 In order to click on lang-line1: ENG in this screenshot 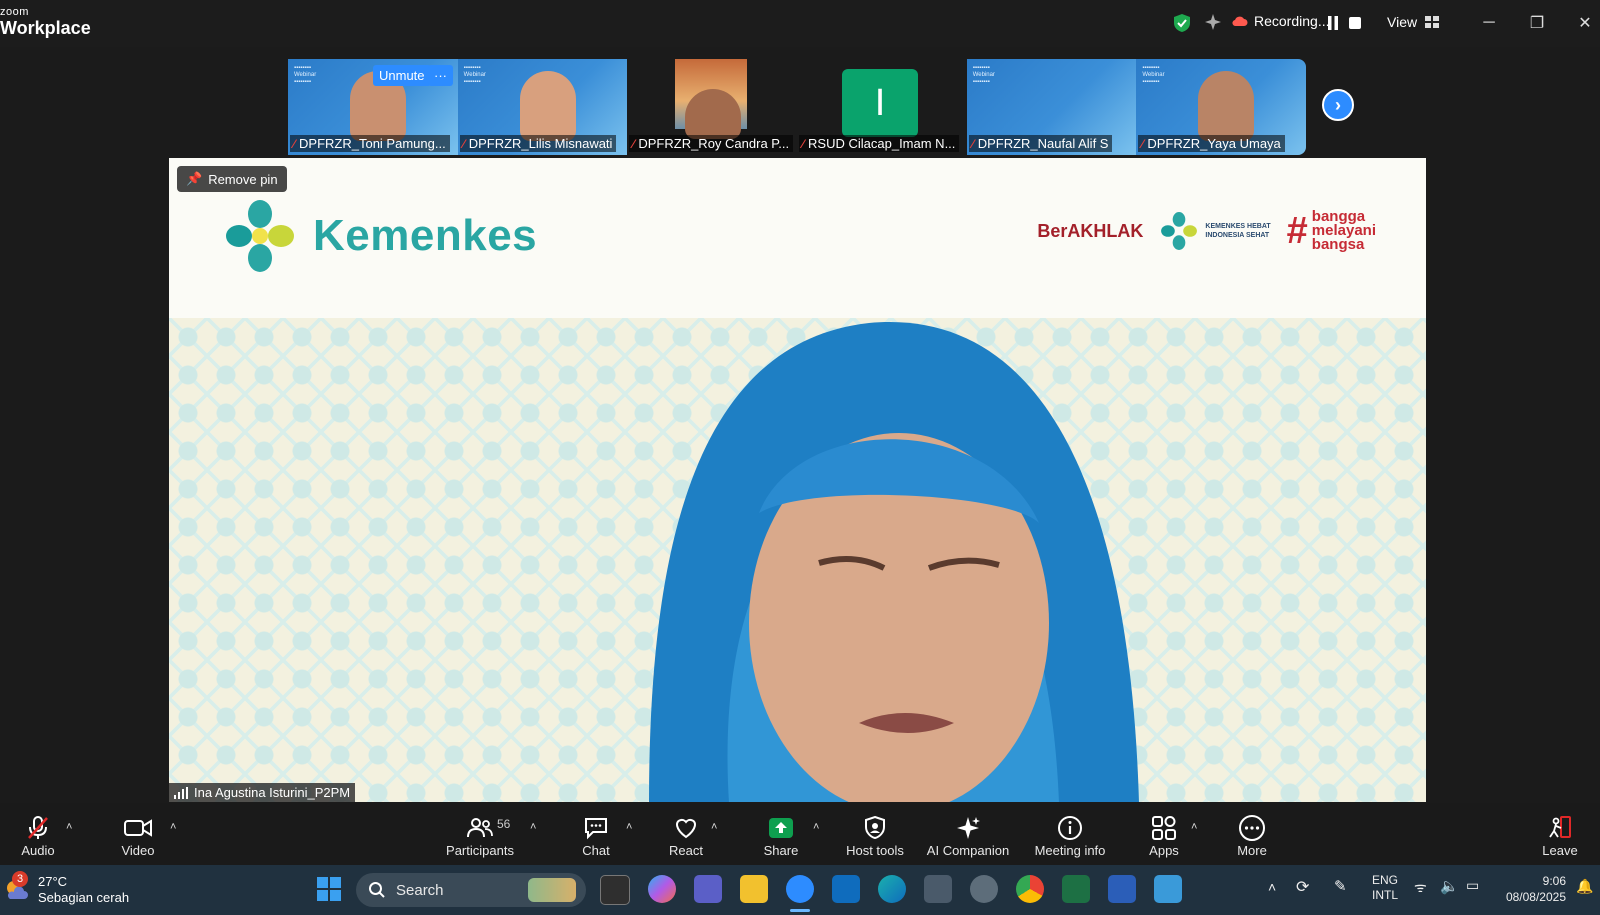, I will do `click(1385, 880)`.